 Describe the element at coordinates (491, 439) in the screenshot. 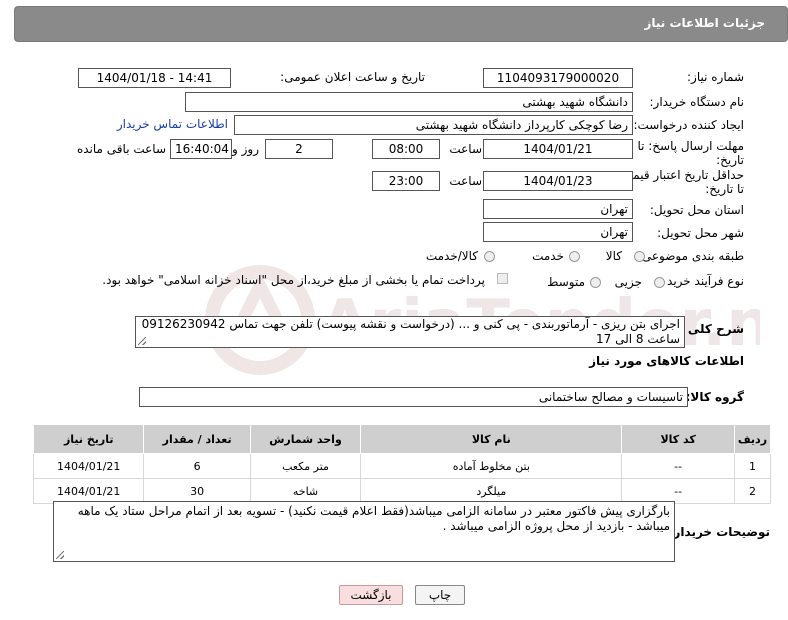

I see `col-name: نام کالا` at that location.